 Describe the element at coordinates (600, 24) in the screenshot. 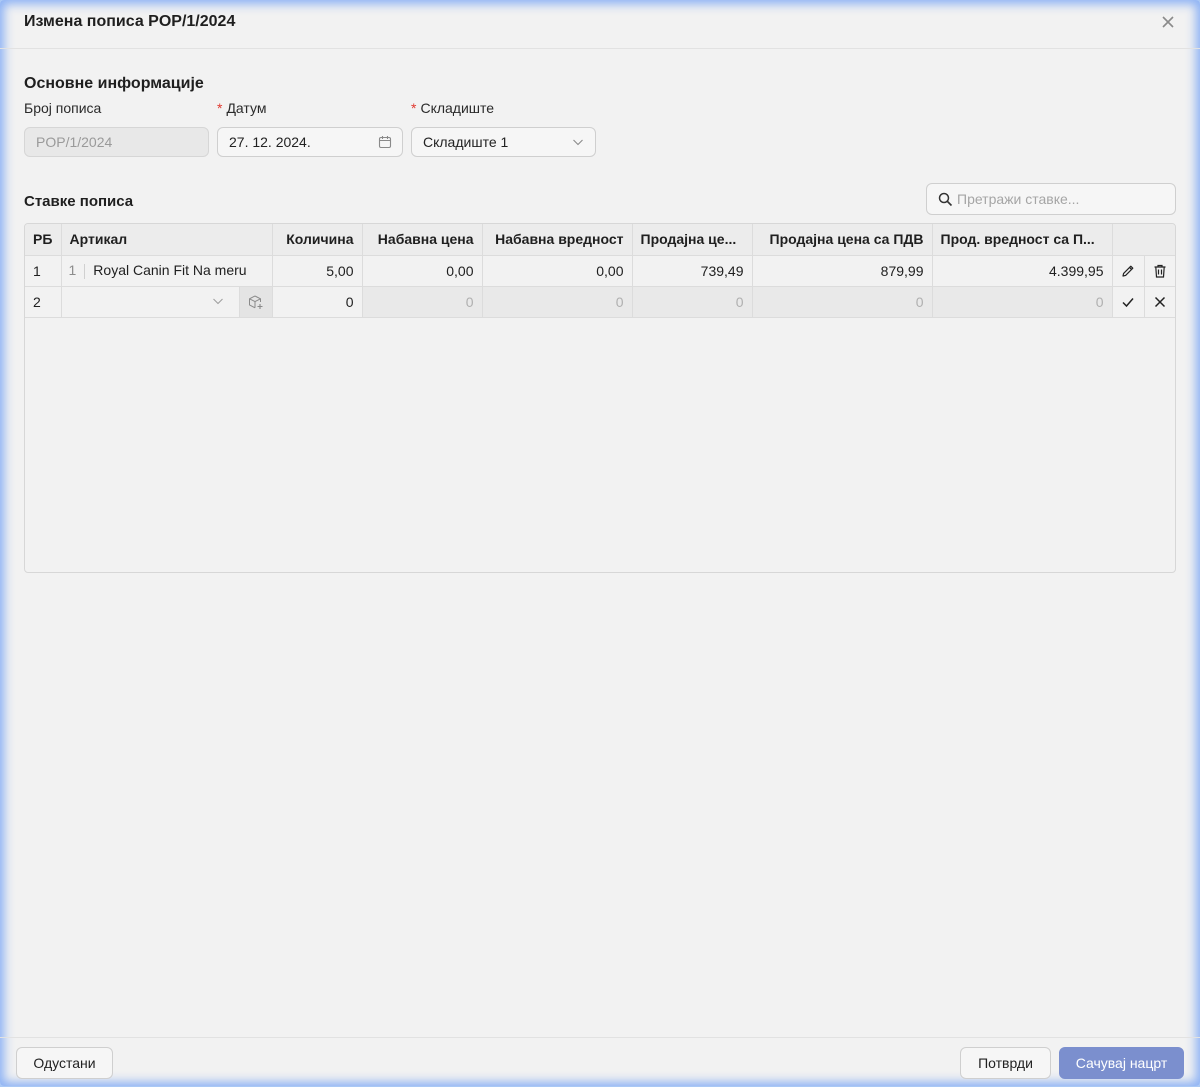

I see `dialog-header: Измена пописа POP/1/2024` at that location.